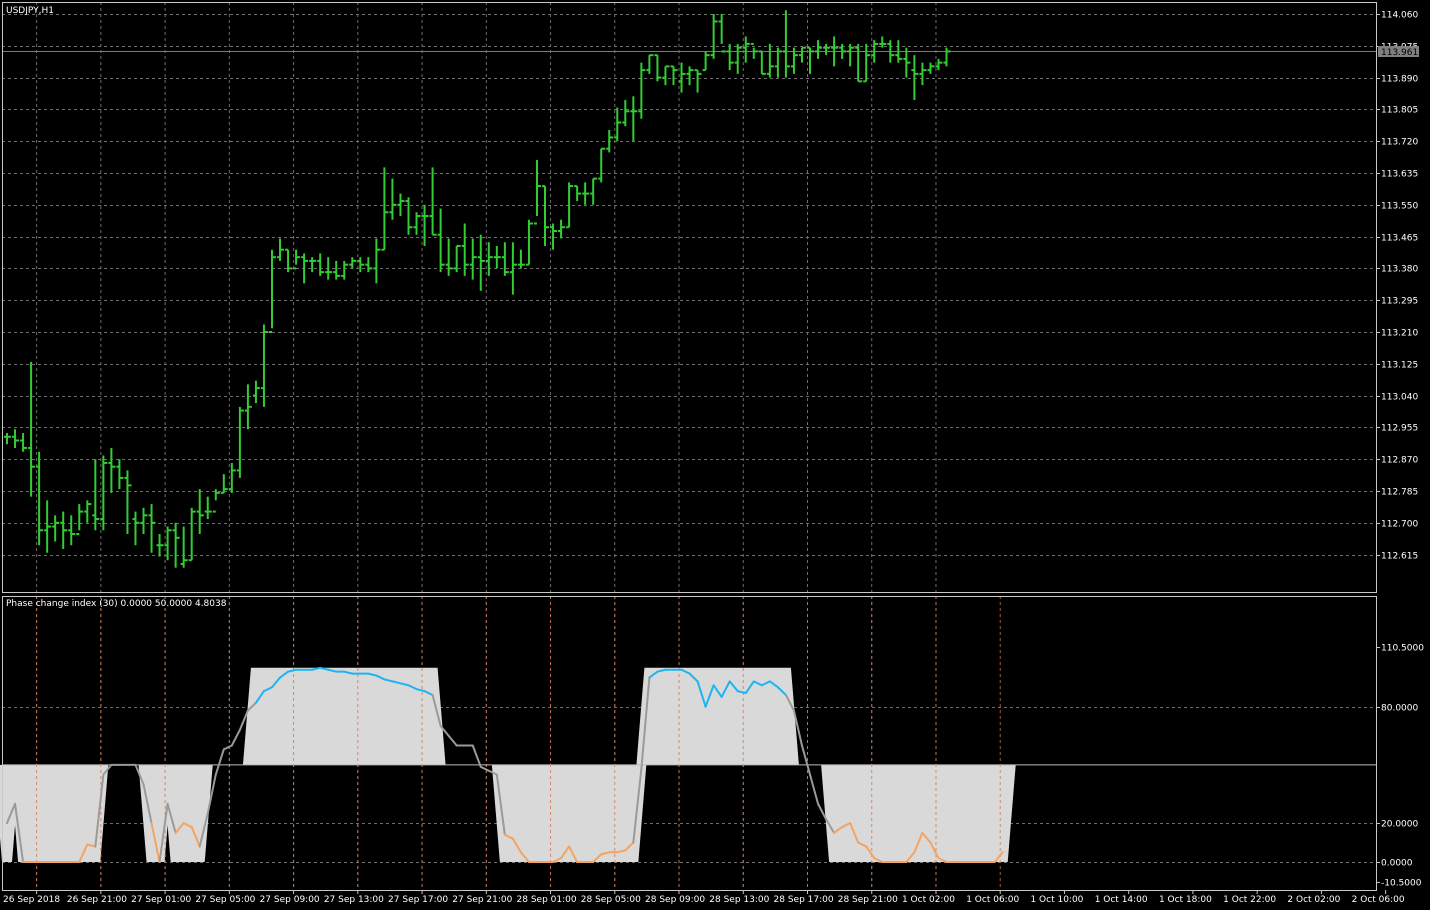  What do you see at coordinates (1399, 207) in the screenshot?
I see `y-tick-label: 113.550` at bounding box center [1399, 207].